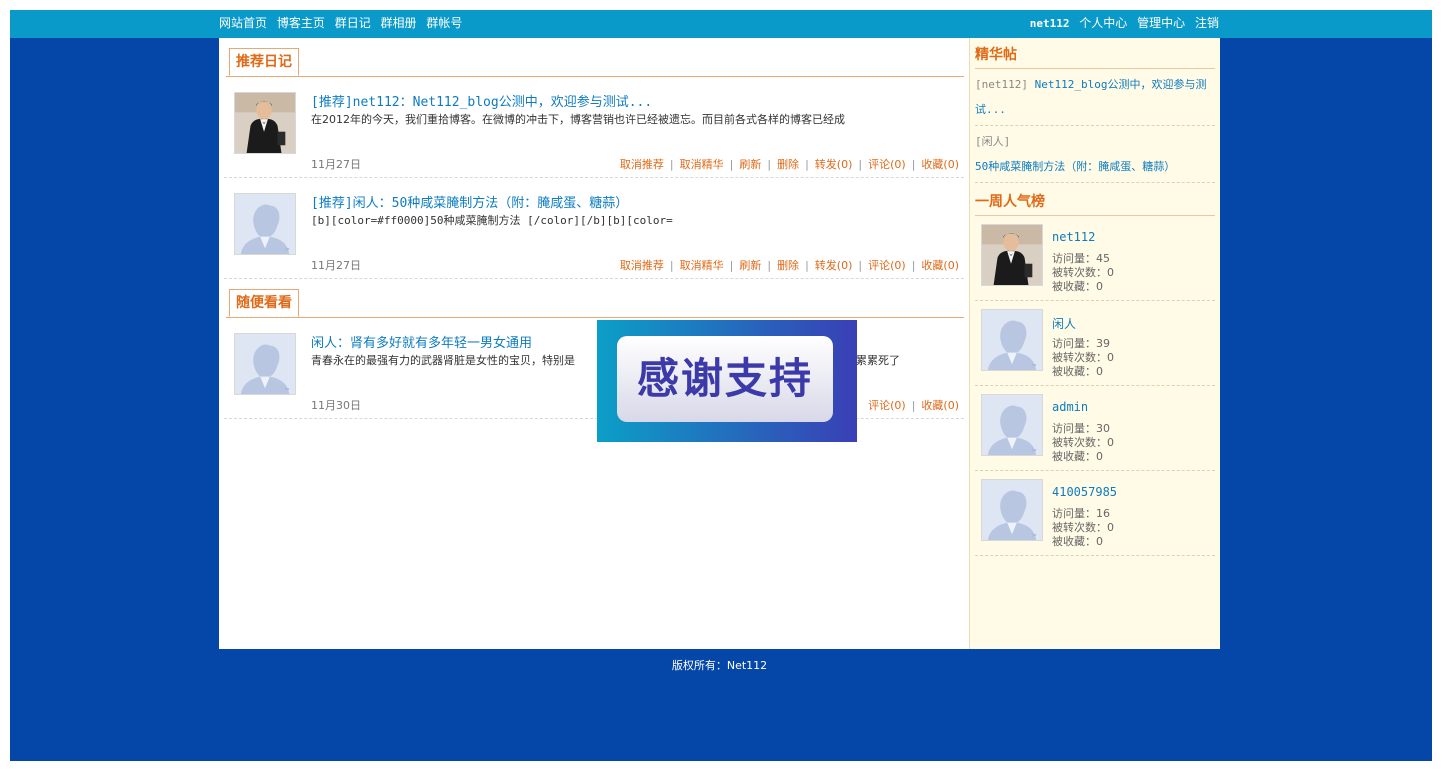 Image resolution: width=1442 pixels, height=771 pixels. Describe the element at coordinates (1095, 513) in the screenshot. I see `ranking-item: 410057985 访问量：16 被转次数：0 被收藏：0` at that location.